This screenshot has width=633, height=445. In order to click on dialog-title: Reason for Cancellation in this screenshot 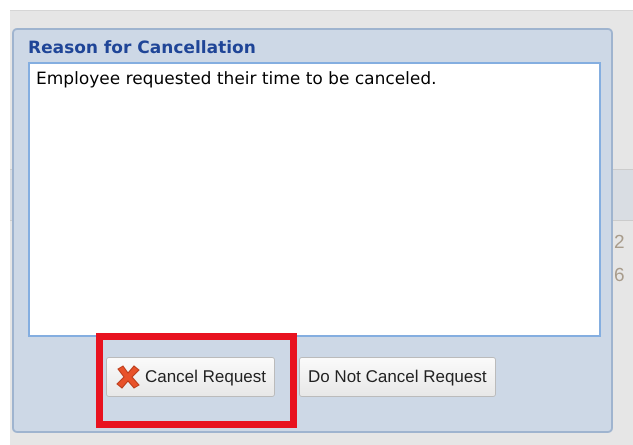, I will do `click(142, 48)`.